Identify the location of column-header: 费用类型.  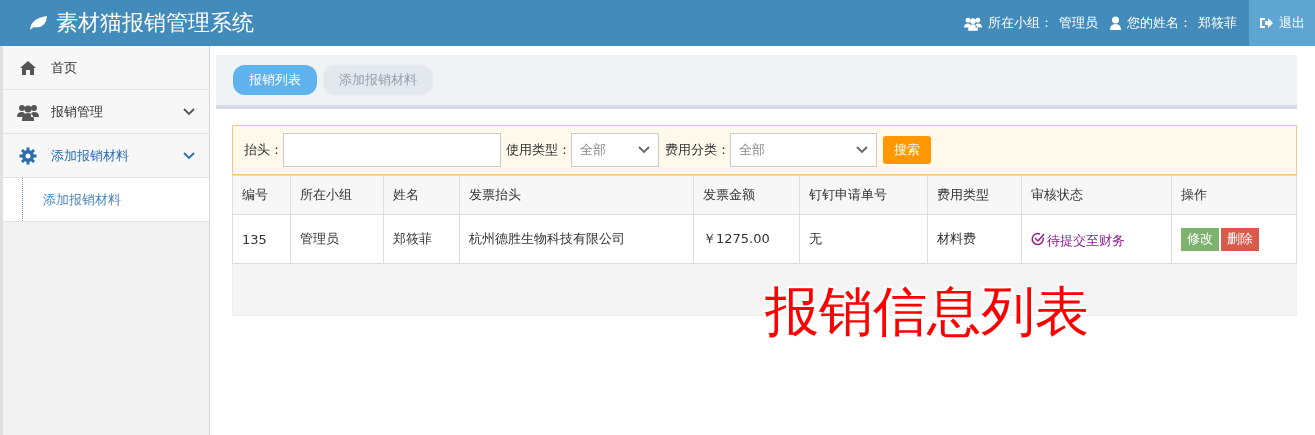
(974, 195).